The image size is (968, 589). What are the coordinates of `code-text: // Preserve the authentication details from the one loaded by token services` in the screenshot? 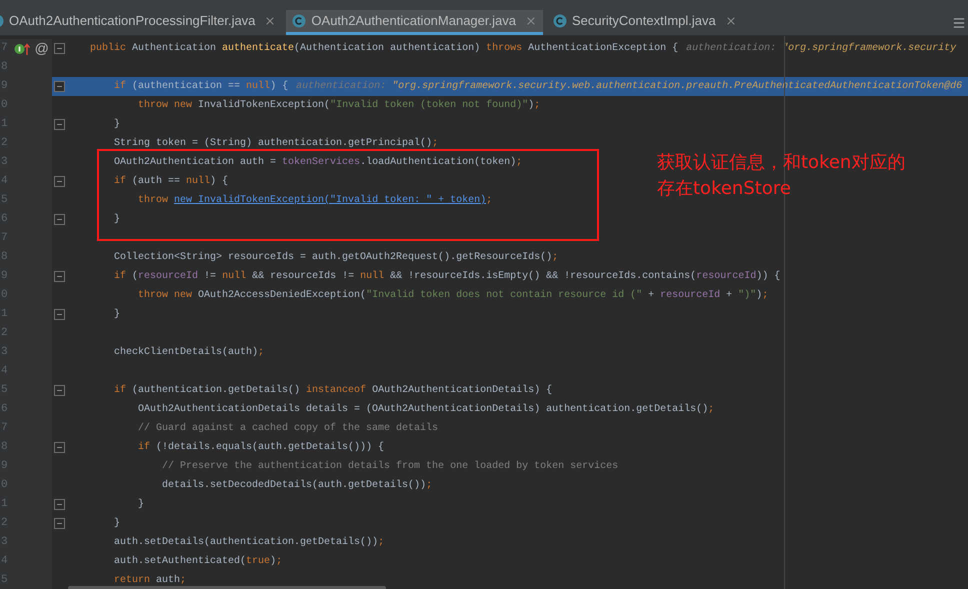 It's located at (389, 467).